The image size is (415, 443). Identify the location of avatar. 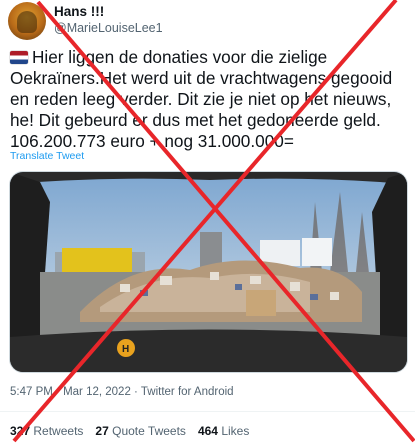
(27, 21).